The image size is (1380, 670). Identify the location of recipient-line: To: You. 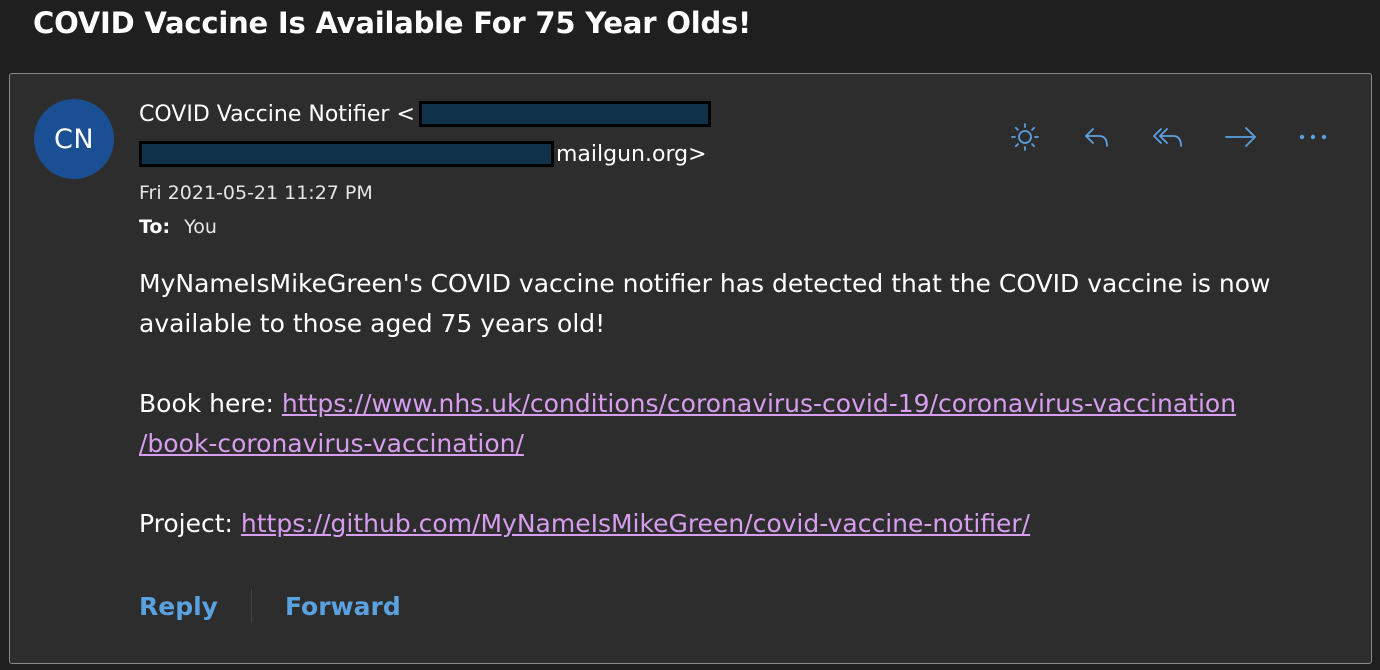
(178, 227).